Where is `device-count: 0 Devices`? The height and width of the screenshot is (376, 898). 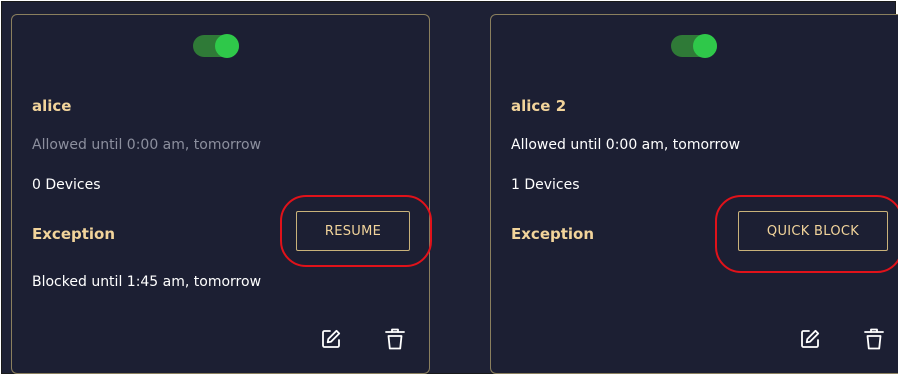 device-count: 0 Devices is located at coordinates (66, 185).